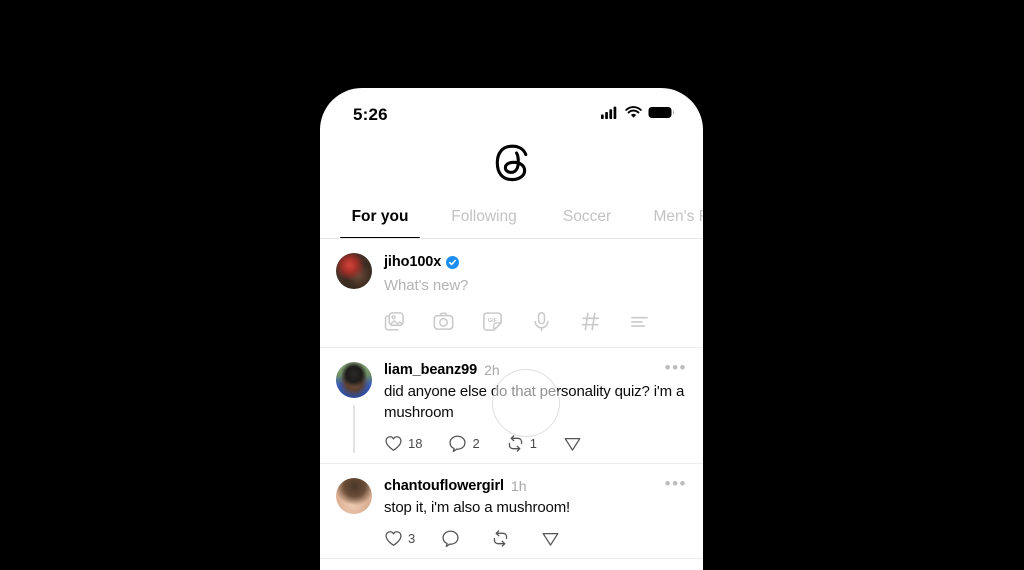 This screenshot has width=1024, height=570. What do you see at coordinates (610, 115) in the screenshot?
I see `cellular-signal-icon` at bounding box center [610, 115].